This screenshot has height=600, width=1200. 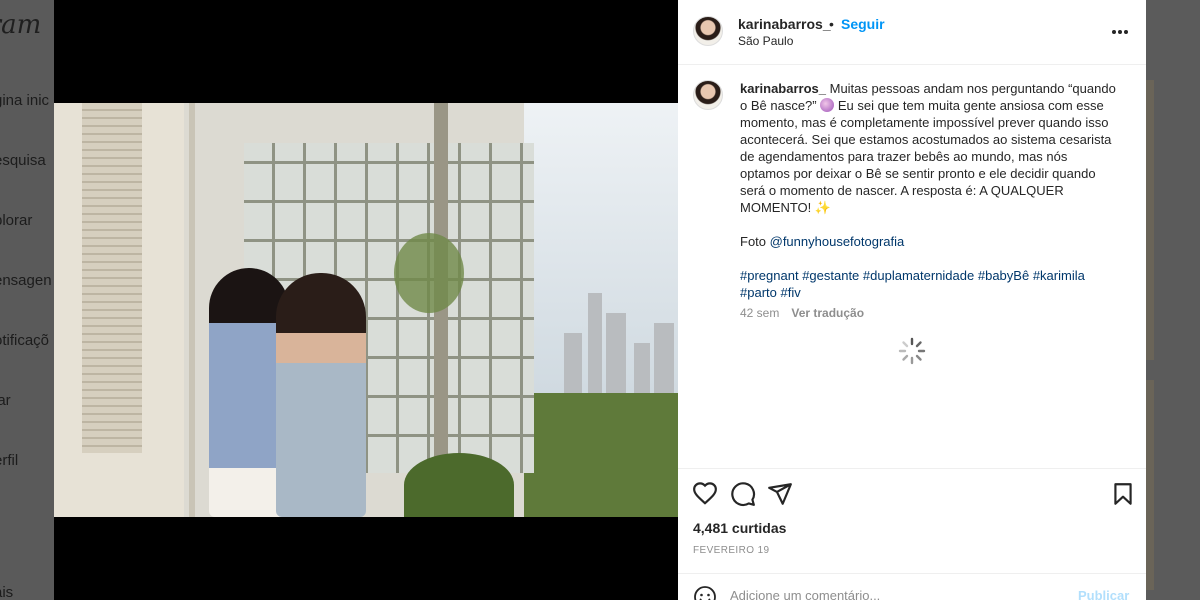 I want to click on sparkles-icon: ✨, so click(x=823, y=207).